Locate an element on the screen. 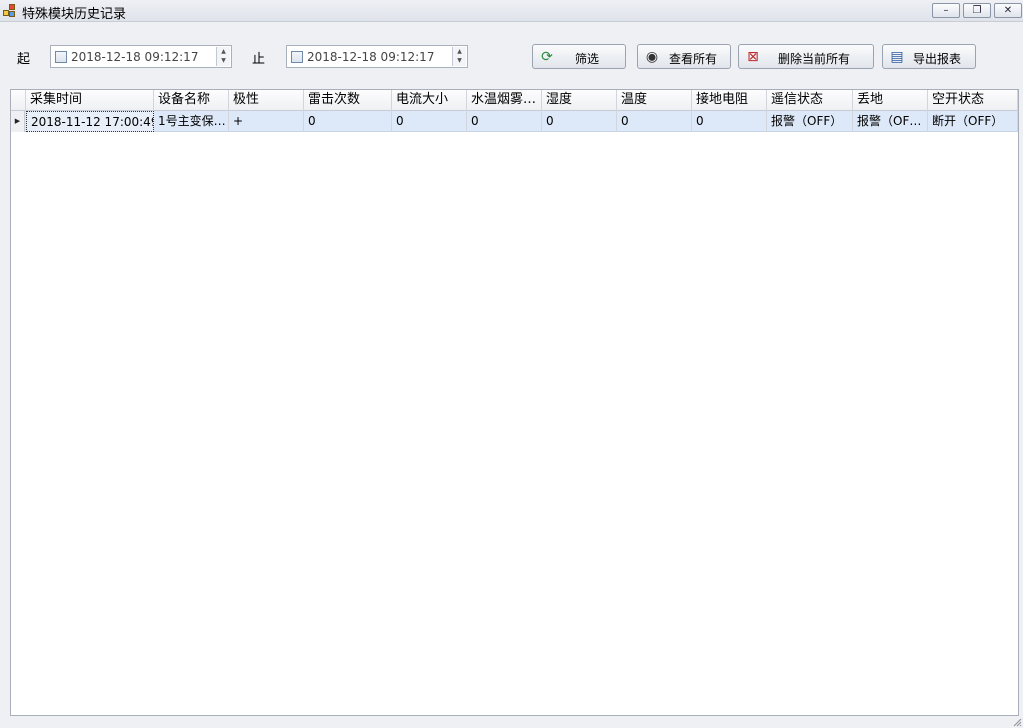 The height and width of the screenshot is (728, 1023). end-date-checkbox is located at coordinates (297, 57).